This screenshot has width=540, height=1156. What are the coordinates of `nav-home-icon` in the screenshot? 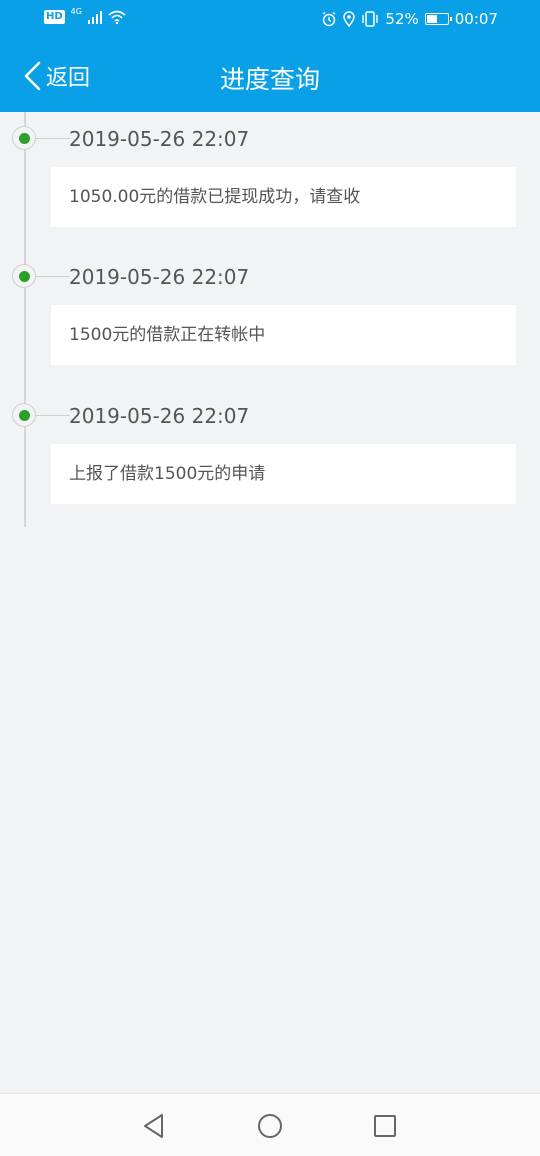 It's located at (270, 1126).